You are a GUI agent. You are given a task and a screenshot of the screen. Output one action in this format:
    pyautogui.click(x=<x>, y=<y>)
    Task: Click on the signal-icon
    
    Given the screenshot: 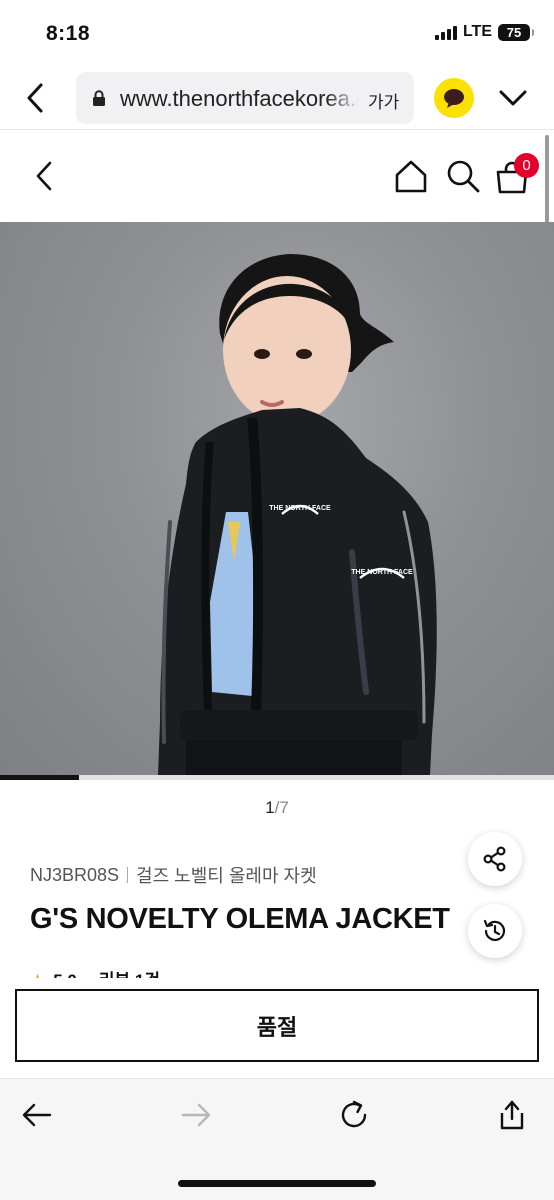 What is the action you would take?
    pyautogui.click(x=445, y=32)
    